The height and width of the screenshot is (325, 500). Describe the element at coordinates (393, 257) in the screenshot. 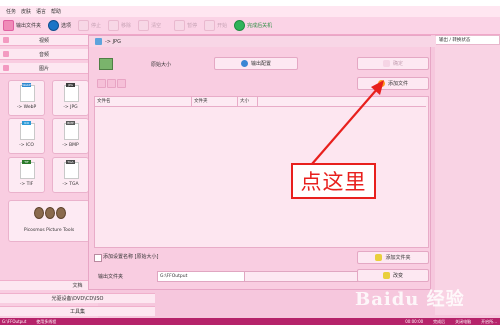

I see `add-folder-button: 添加文件夹` at that location.